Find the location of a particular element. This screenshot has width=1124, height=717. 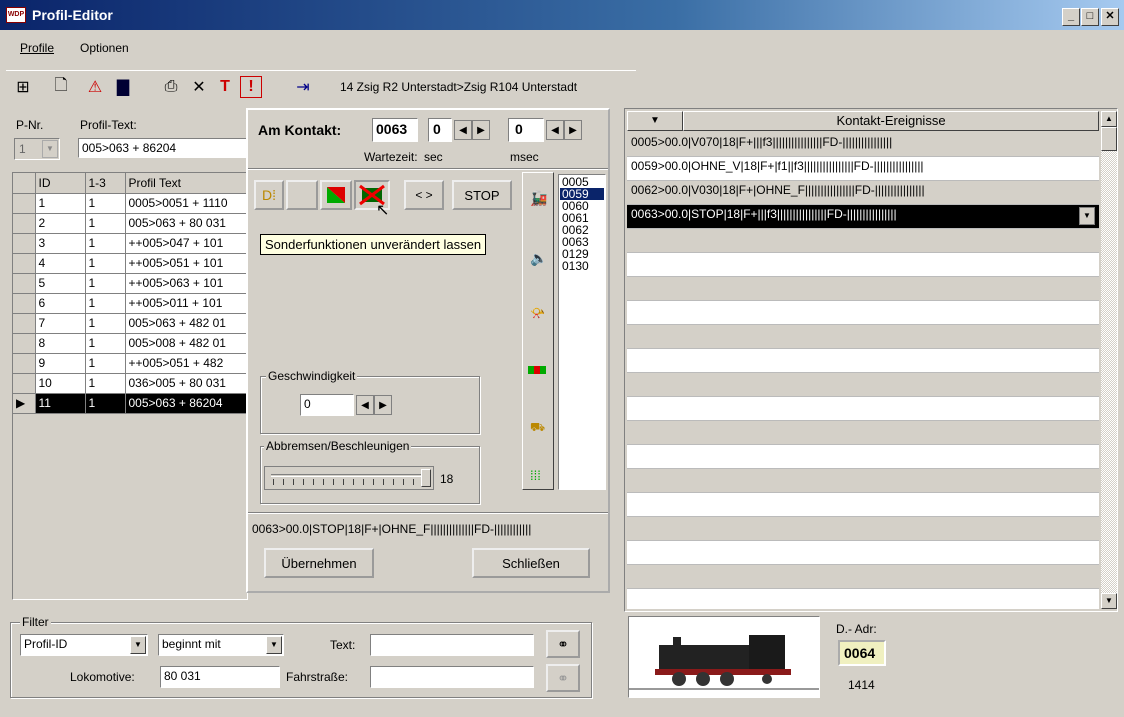

events-scrollbar: ▲ ▼ is located at coordinates (1109, 360).